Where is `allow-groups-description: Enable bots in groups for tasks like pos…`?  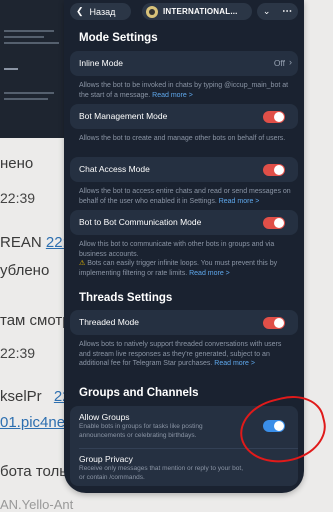 allow-groups-description: Enable bots in groups for tasks like pos… is located at coordinates (141, 431).